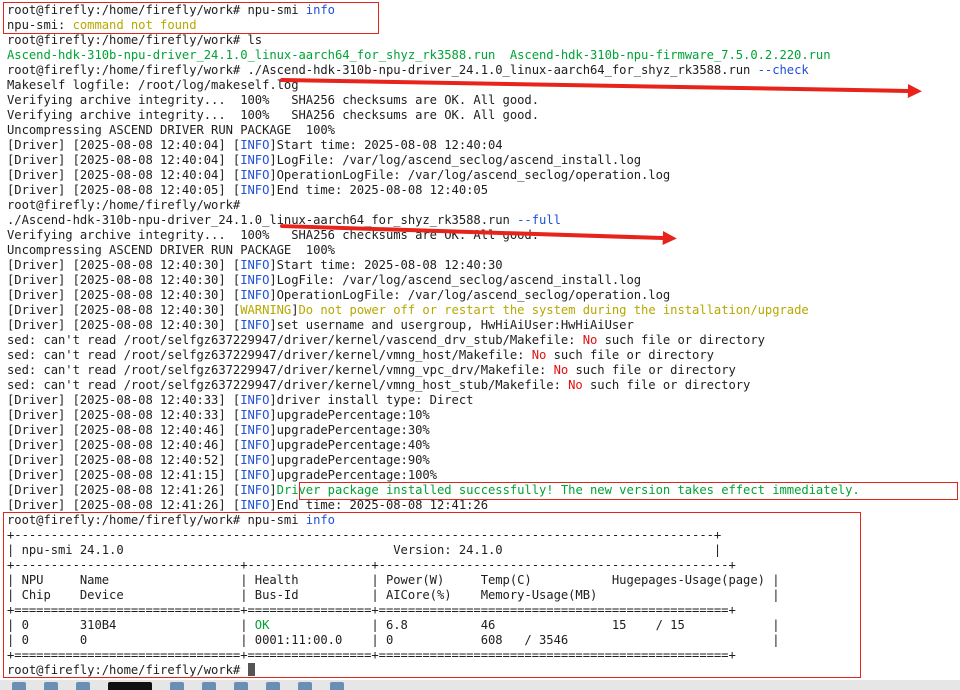  What do you see at coordinates (349, 445) in the screenshot?
I see `terminal-text: ]upgradePercentage:40%` at bounding box center [349, 445].